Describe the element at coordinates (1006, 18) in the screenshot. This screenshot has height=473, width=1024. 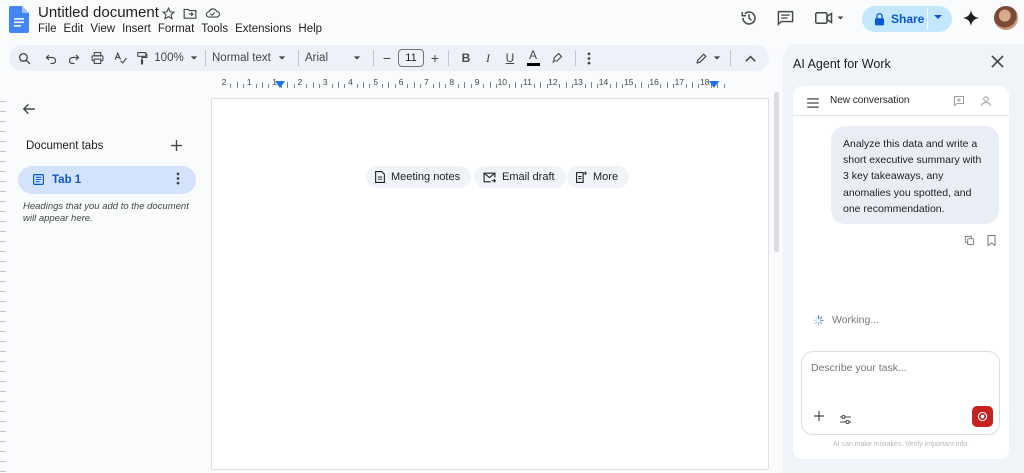
I see `avatar` at that location.